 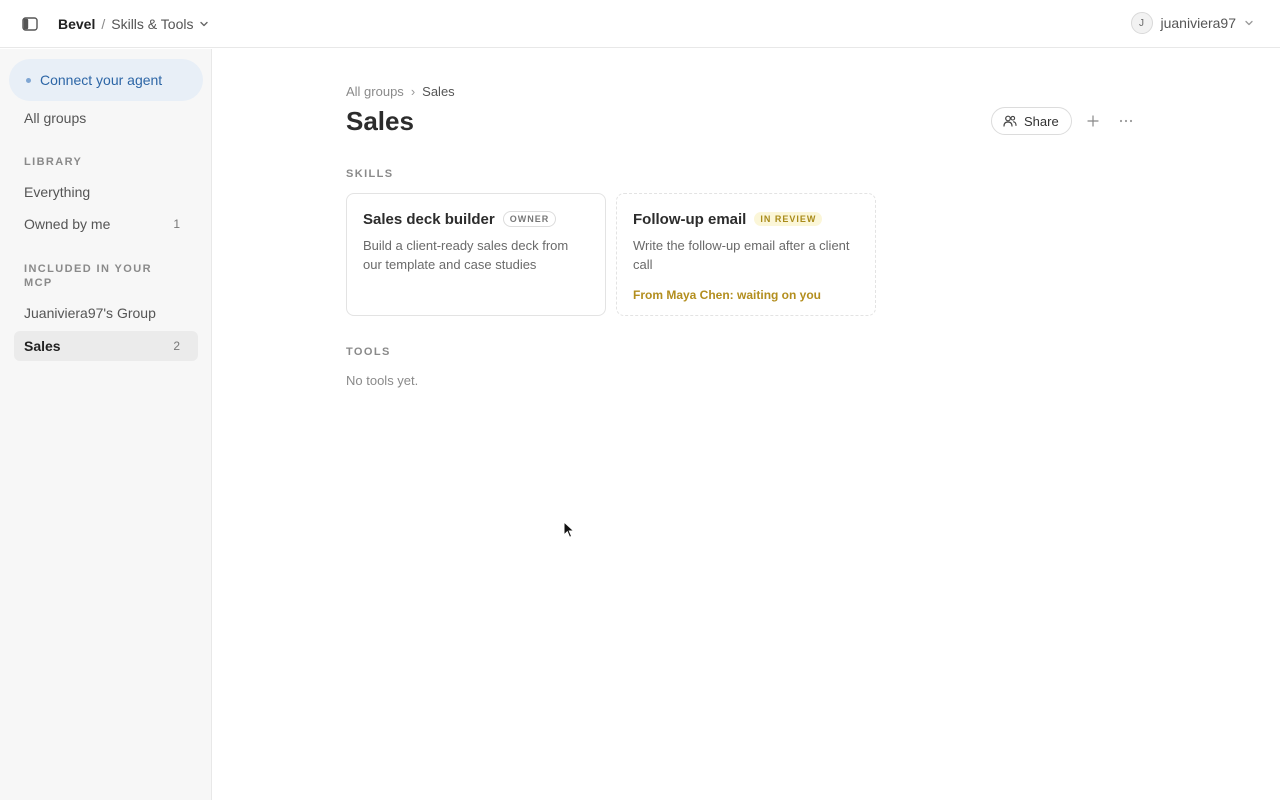 What do you see at coordinates (106, 192) in the screenshot?
I see `sidebar-item-everything: Everything` at bounding box center [106, 192].